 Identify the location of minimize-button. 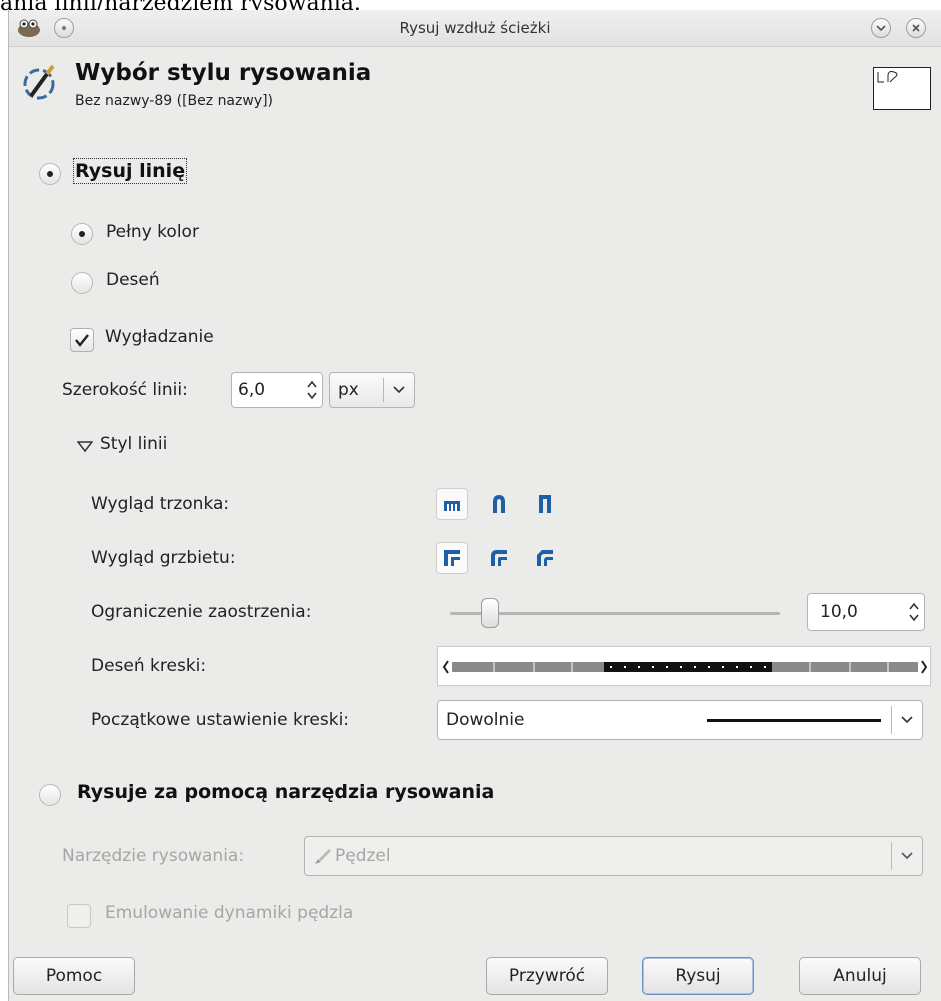
(881, 28).